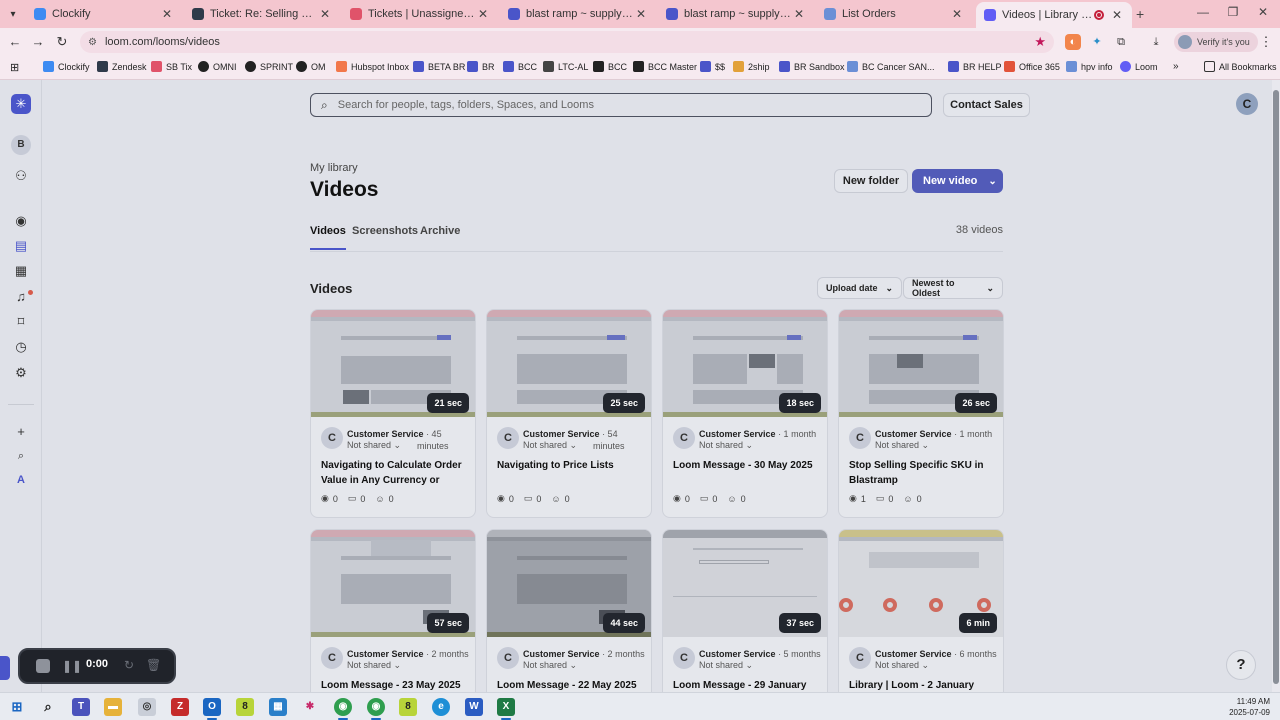  What do you see at coordinates (1073, 42) in the screenshot?
I see `extension-icon: ◐` at bounding box center [1073, 42].